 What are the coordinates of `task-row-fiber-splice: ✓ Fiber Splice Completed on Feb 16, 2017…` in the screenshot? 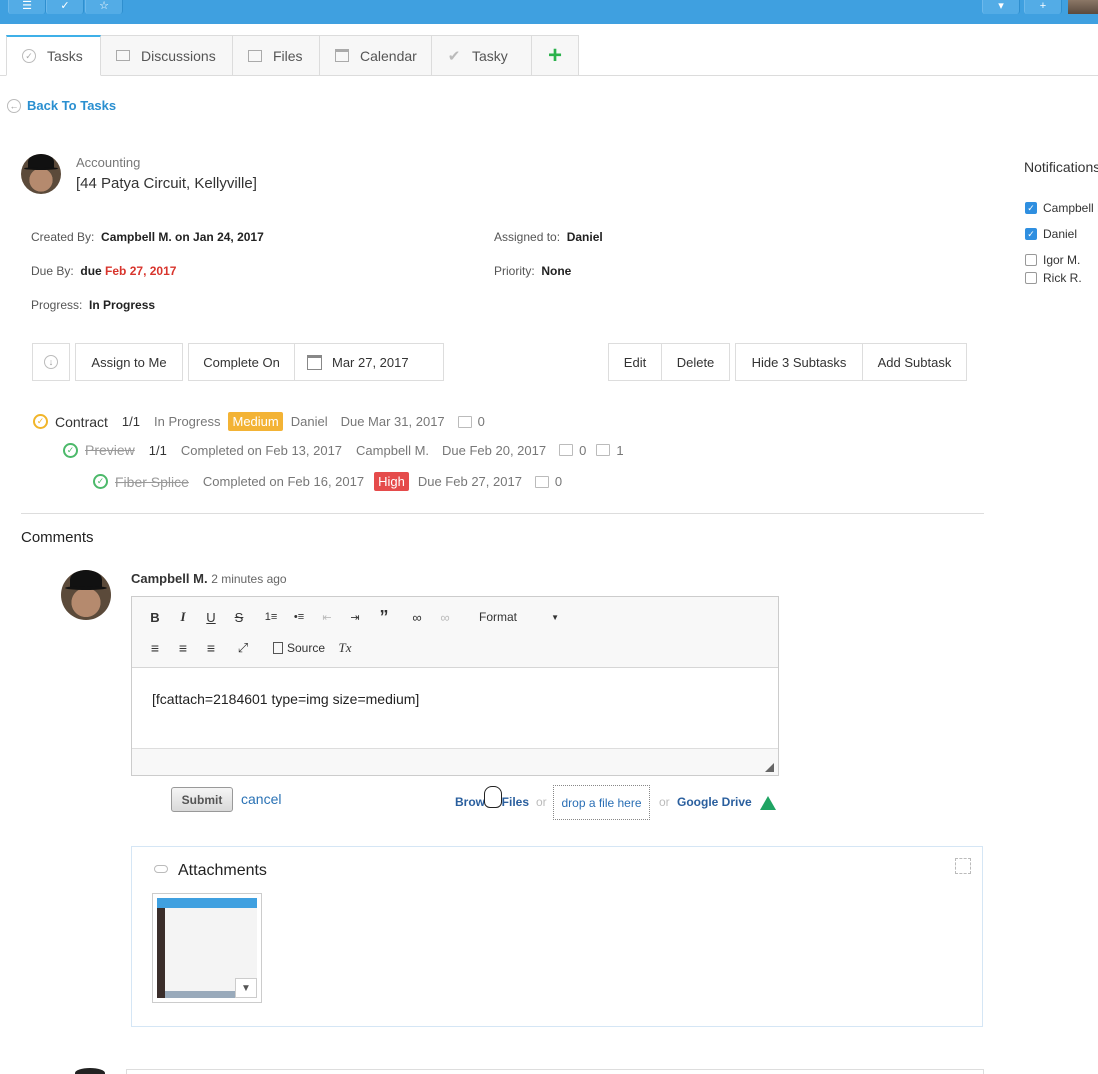 It's located at (327, 481).